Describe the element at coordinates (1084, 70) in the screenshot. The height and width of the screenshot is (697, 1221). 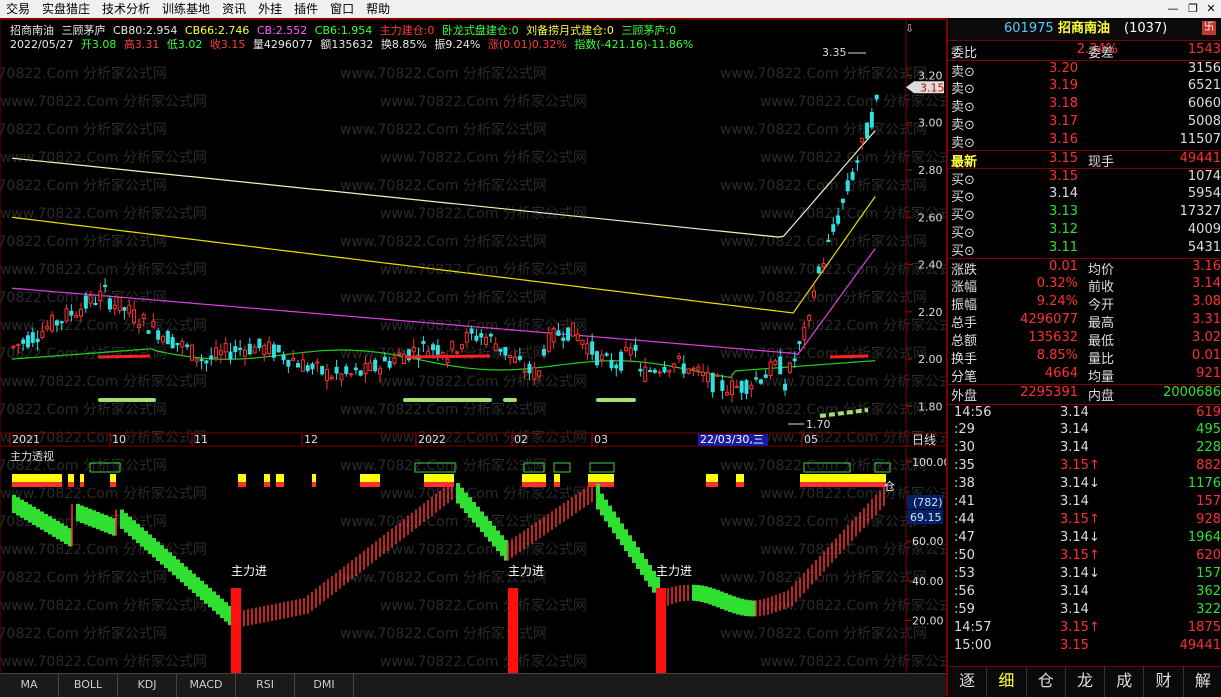
I see `sell-level-5: 卖⊙ 3.20 3156` at that location.